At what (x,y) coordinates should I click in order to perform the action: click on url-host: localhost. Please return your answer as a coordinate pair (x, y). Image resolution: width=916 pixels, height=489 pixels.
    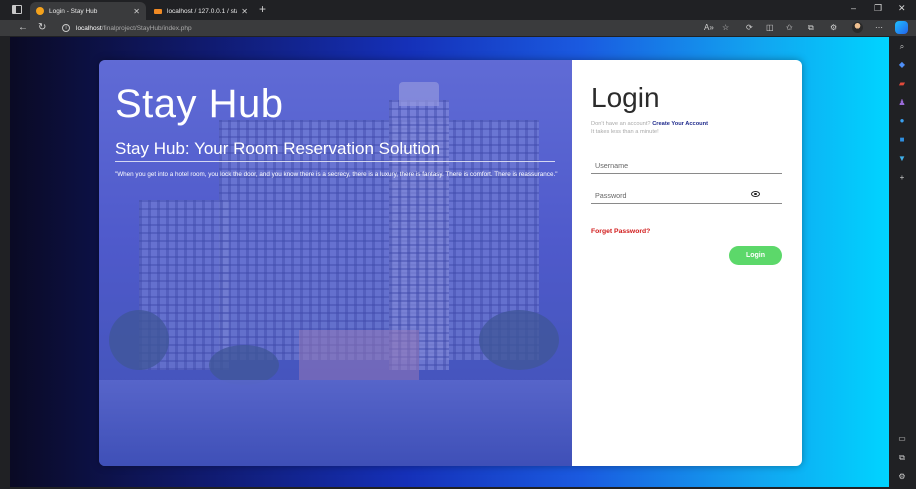
    Looking at the image, I should click on (89, 28).